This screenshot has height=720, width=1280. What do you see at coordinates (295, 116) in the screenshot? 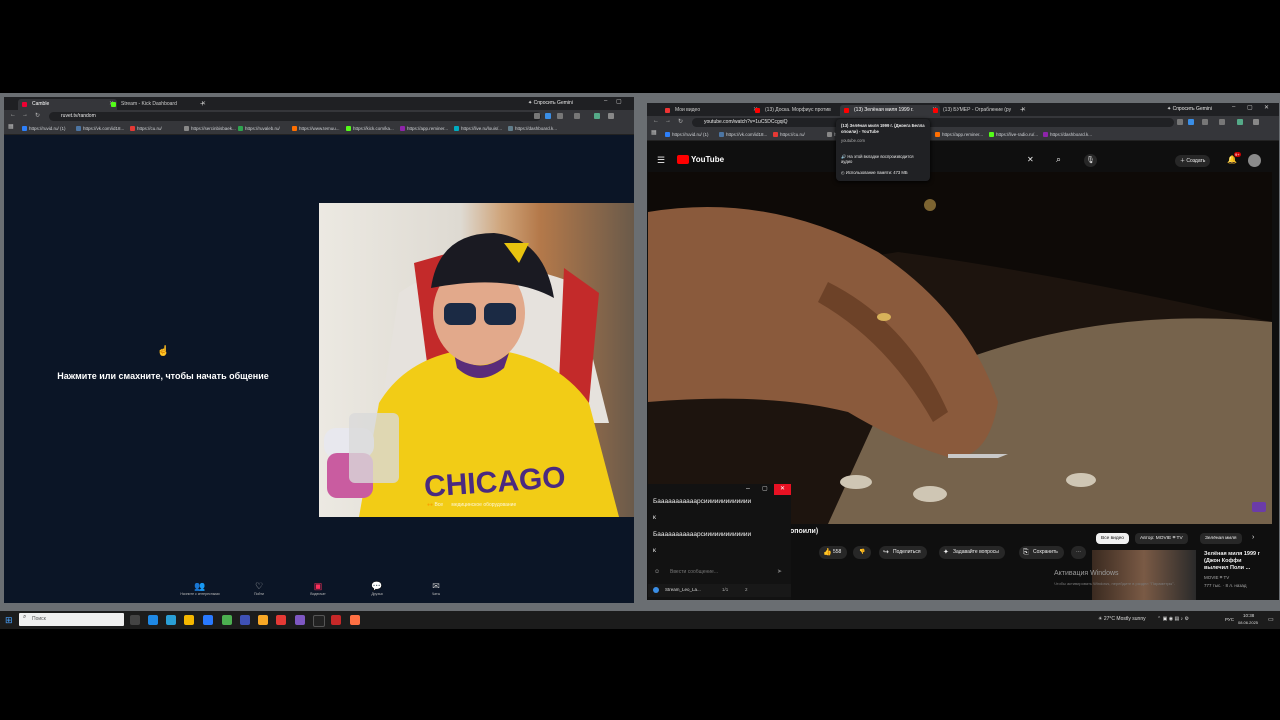
I see `url-field: ruvet.tv/random` at bounding box center [295, 116].